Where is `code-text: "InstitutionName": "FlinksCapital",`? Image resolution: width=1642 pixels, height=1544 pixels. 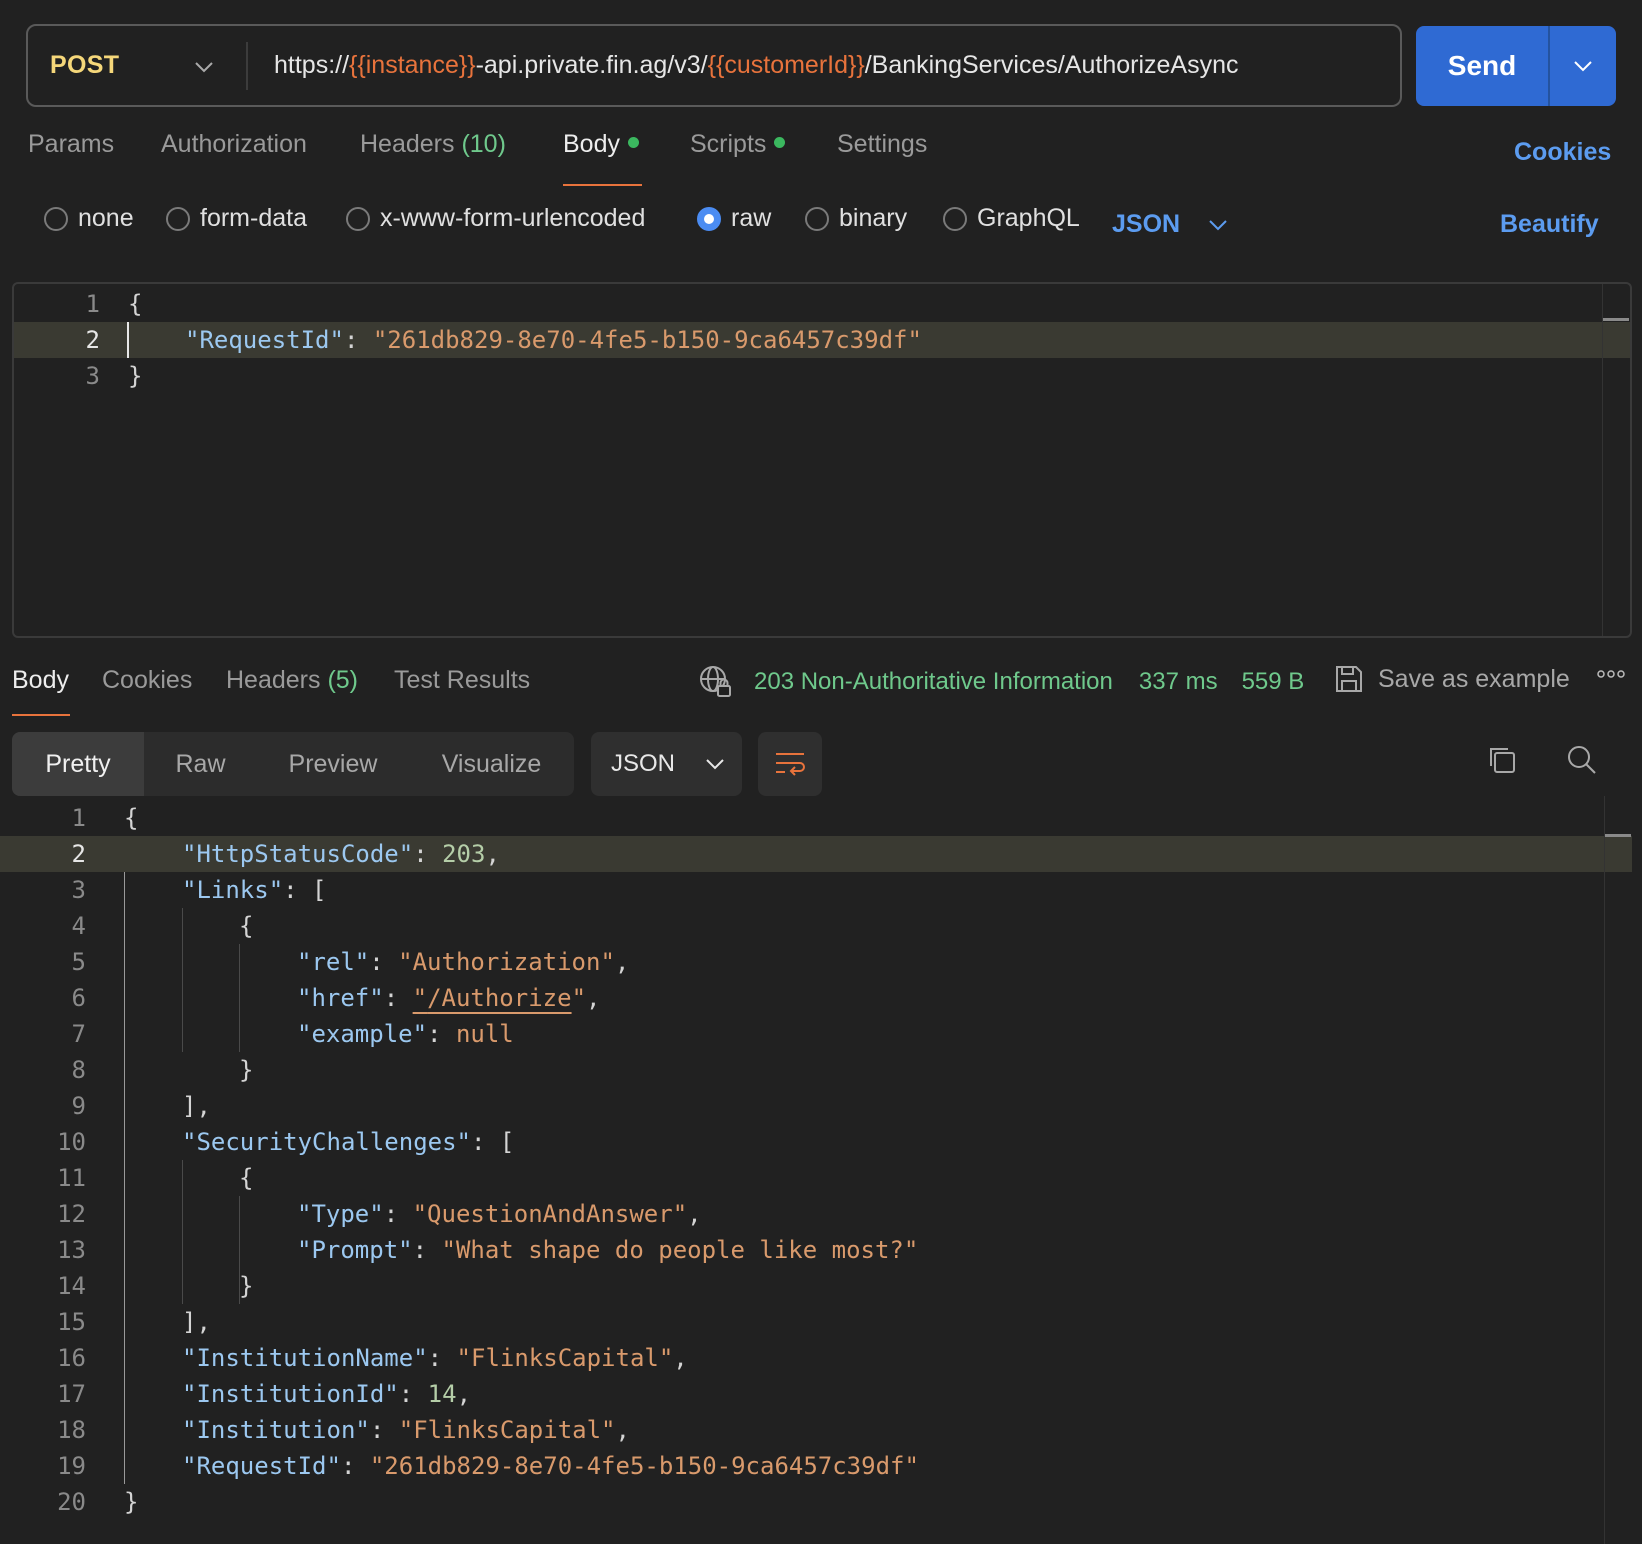
code-text: "InstitutionName": "FlinksCapital", is located at coordinates (435, 1358).